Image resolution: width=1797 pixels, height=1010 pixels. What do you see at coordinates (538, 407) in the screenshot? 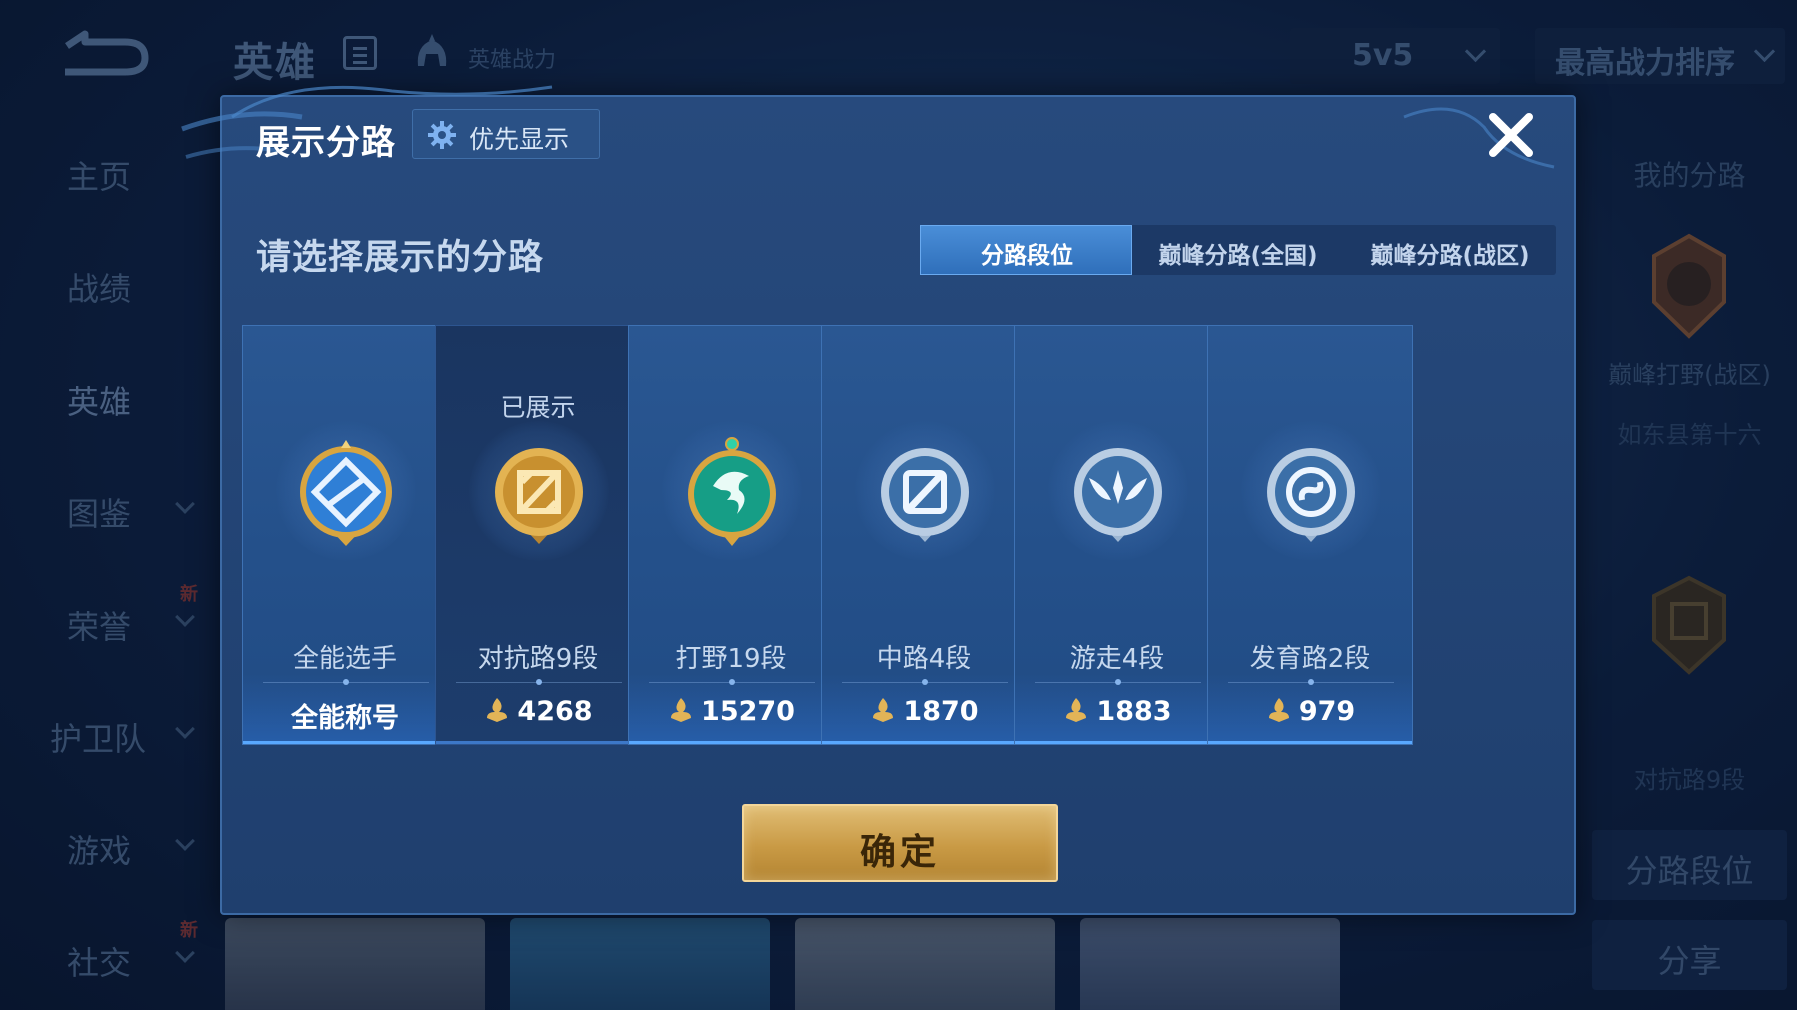
I see `shown-status: 已展示` at bounding box center [538, 407].